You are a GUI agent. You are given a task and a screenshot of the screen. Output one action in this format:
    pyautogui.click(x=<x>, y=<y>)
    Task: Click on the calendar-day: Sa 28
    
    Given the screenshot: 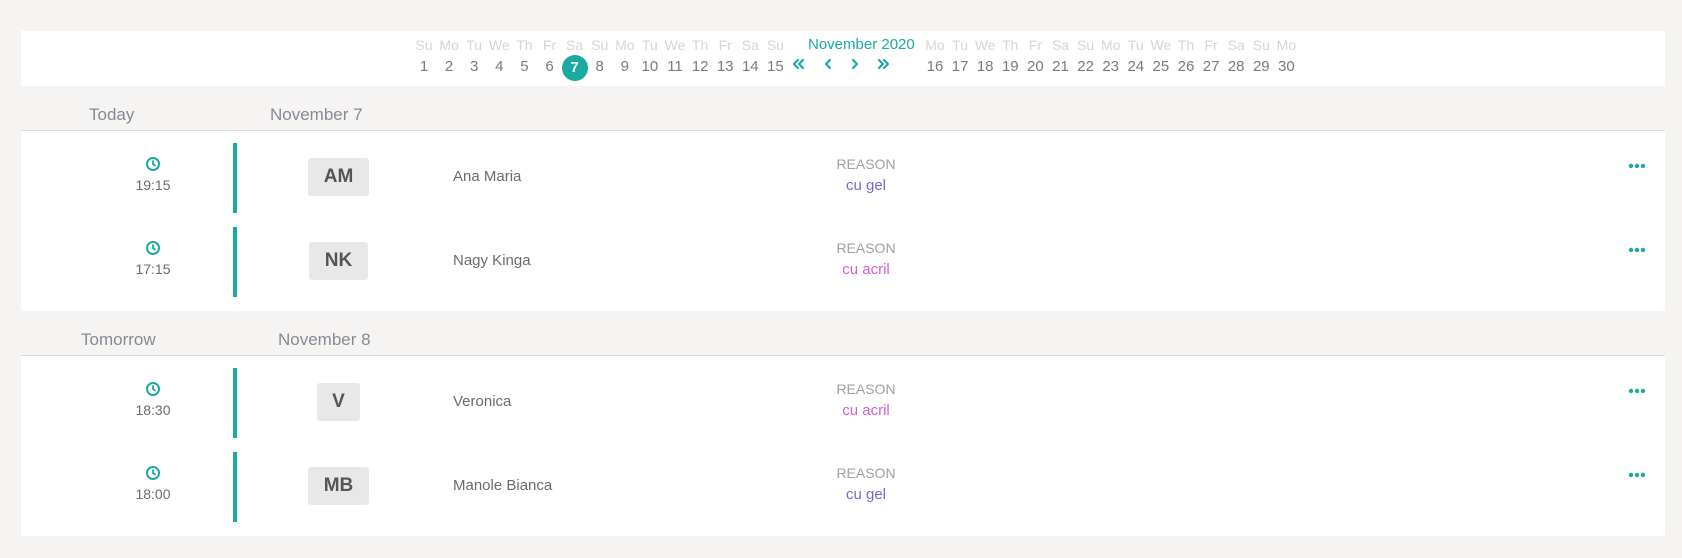 What is the action you would take?
    pyautogui.click(x=1236, y=58)
    